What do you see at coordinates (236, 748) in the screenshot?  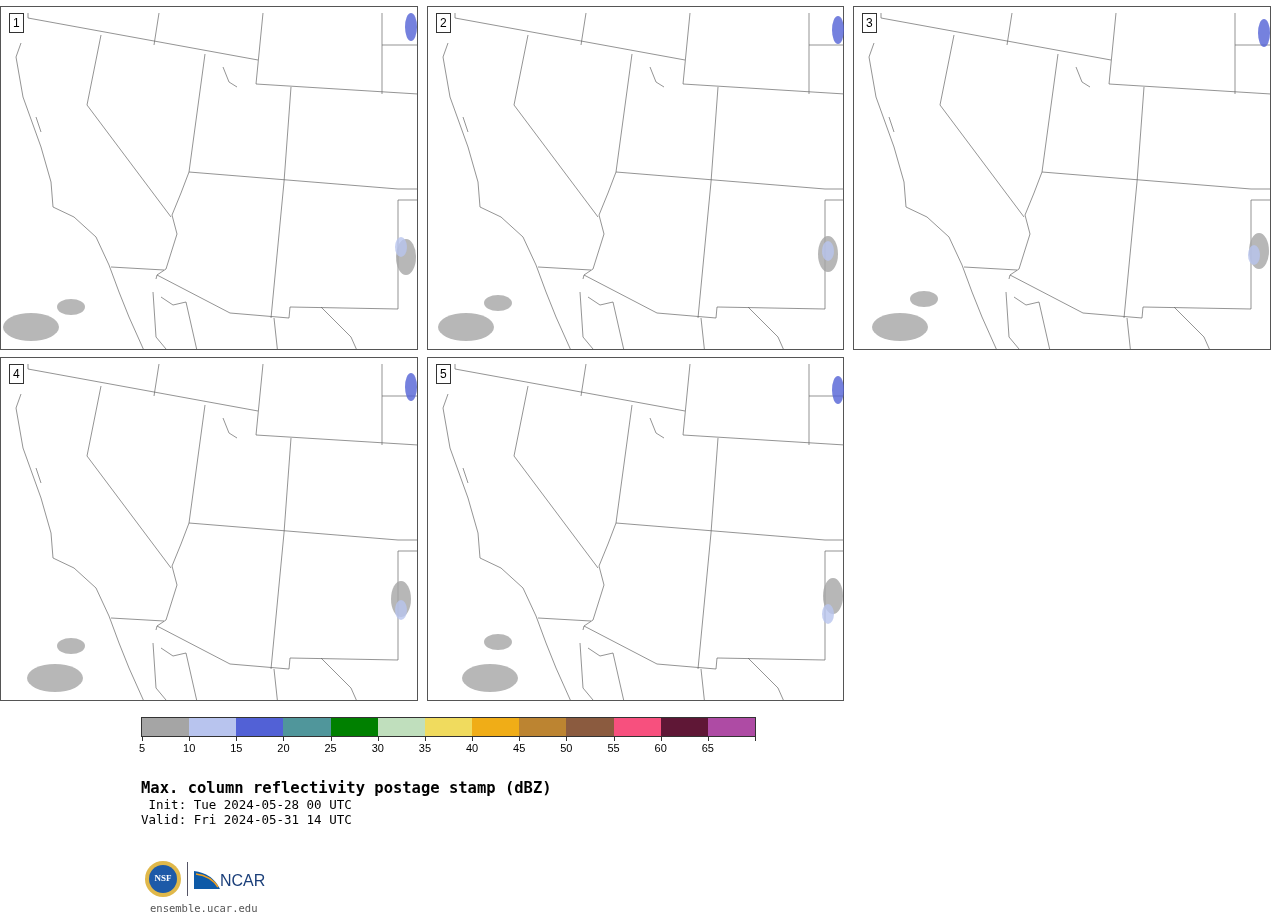 I see `tick-label: 15` at bounding box center [236, 748].